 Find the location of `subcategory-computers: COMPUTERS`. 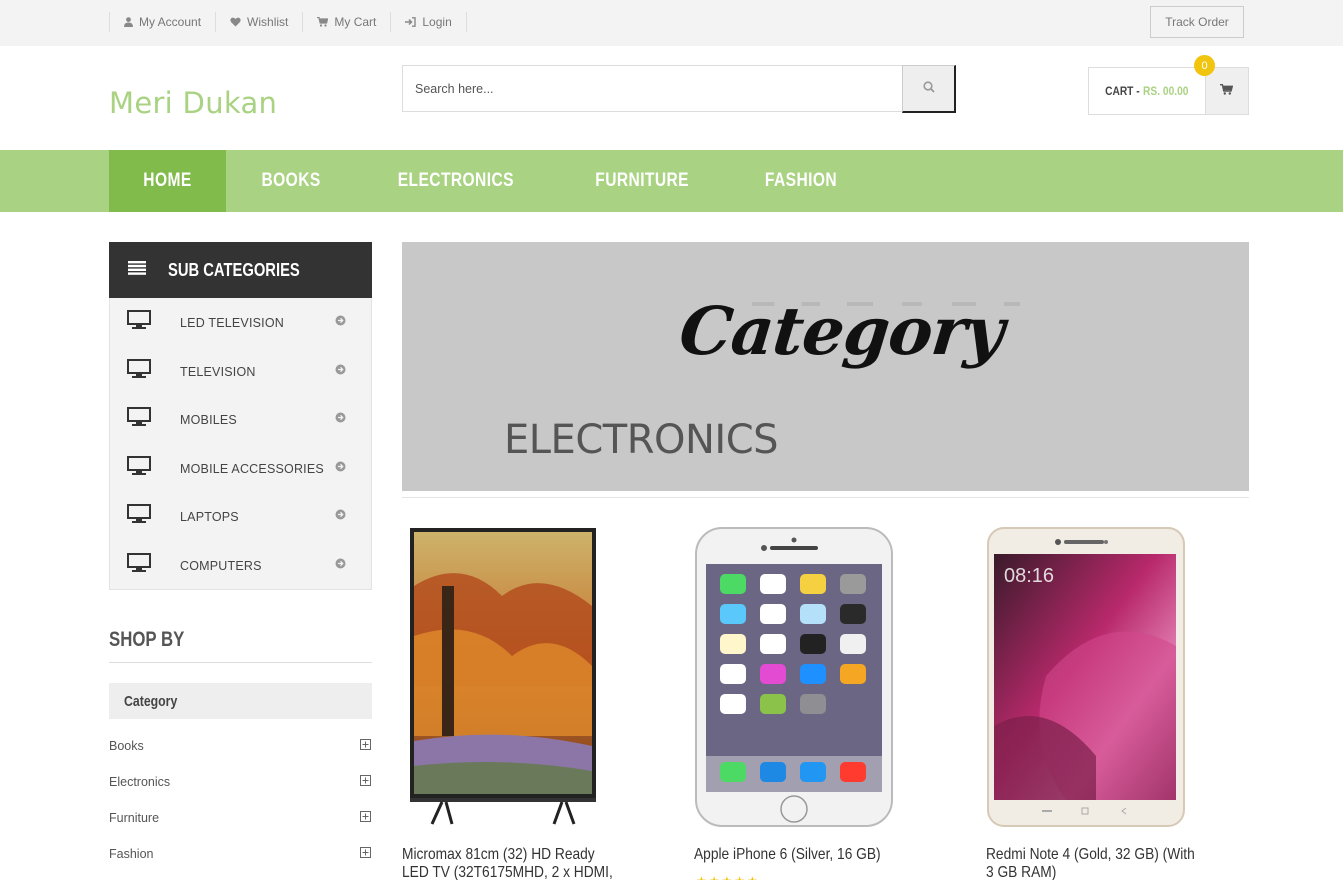

subcategory-computers: COMPUTERS is located at coordinates (240, 565).